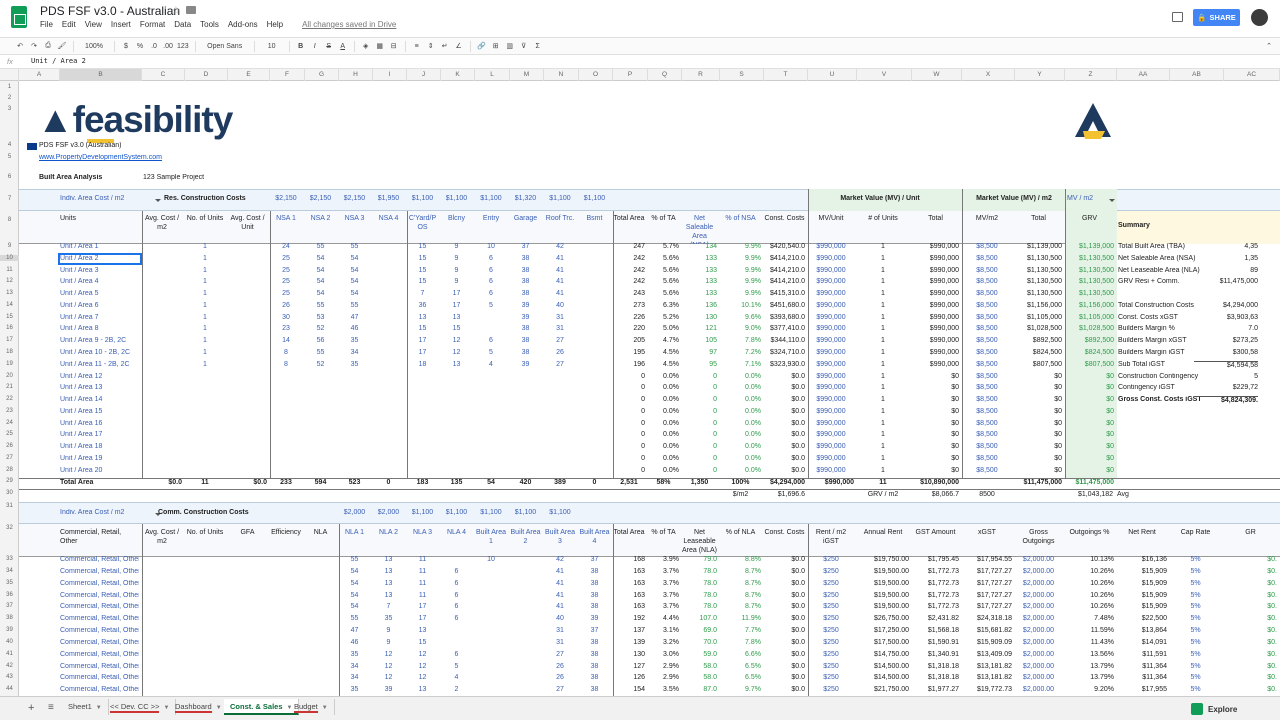 This screenshot has height=720, width=1280. What do you see at coordinates (629, 666) in the screenshot?
I see `comm-cell-p42: 127` at bounding box center [629, 666].